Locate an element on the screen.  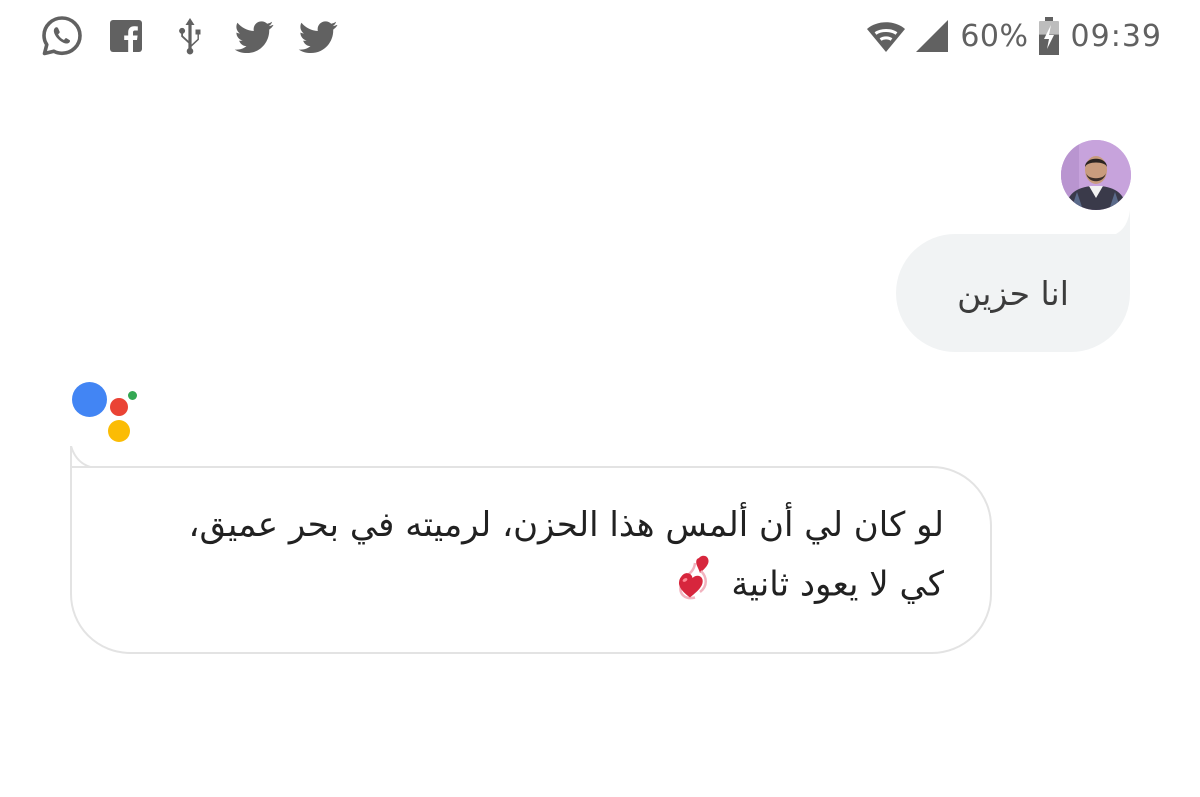
user-avatar is located at coordinates (1096, 175).